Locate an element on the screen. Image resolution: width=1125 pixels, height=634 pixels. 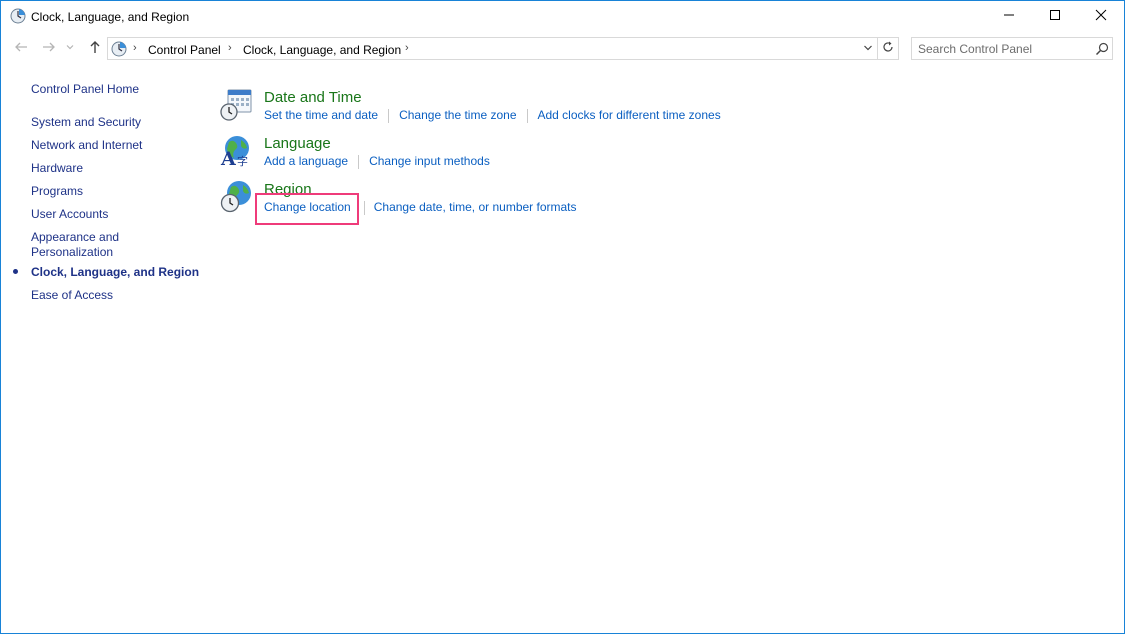
sidebar-item-system-and-security: System and Security is located at coordinates (86, 122).